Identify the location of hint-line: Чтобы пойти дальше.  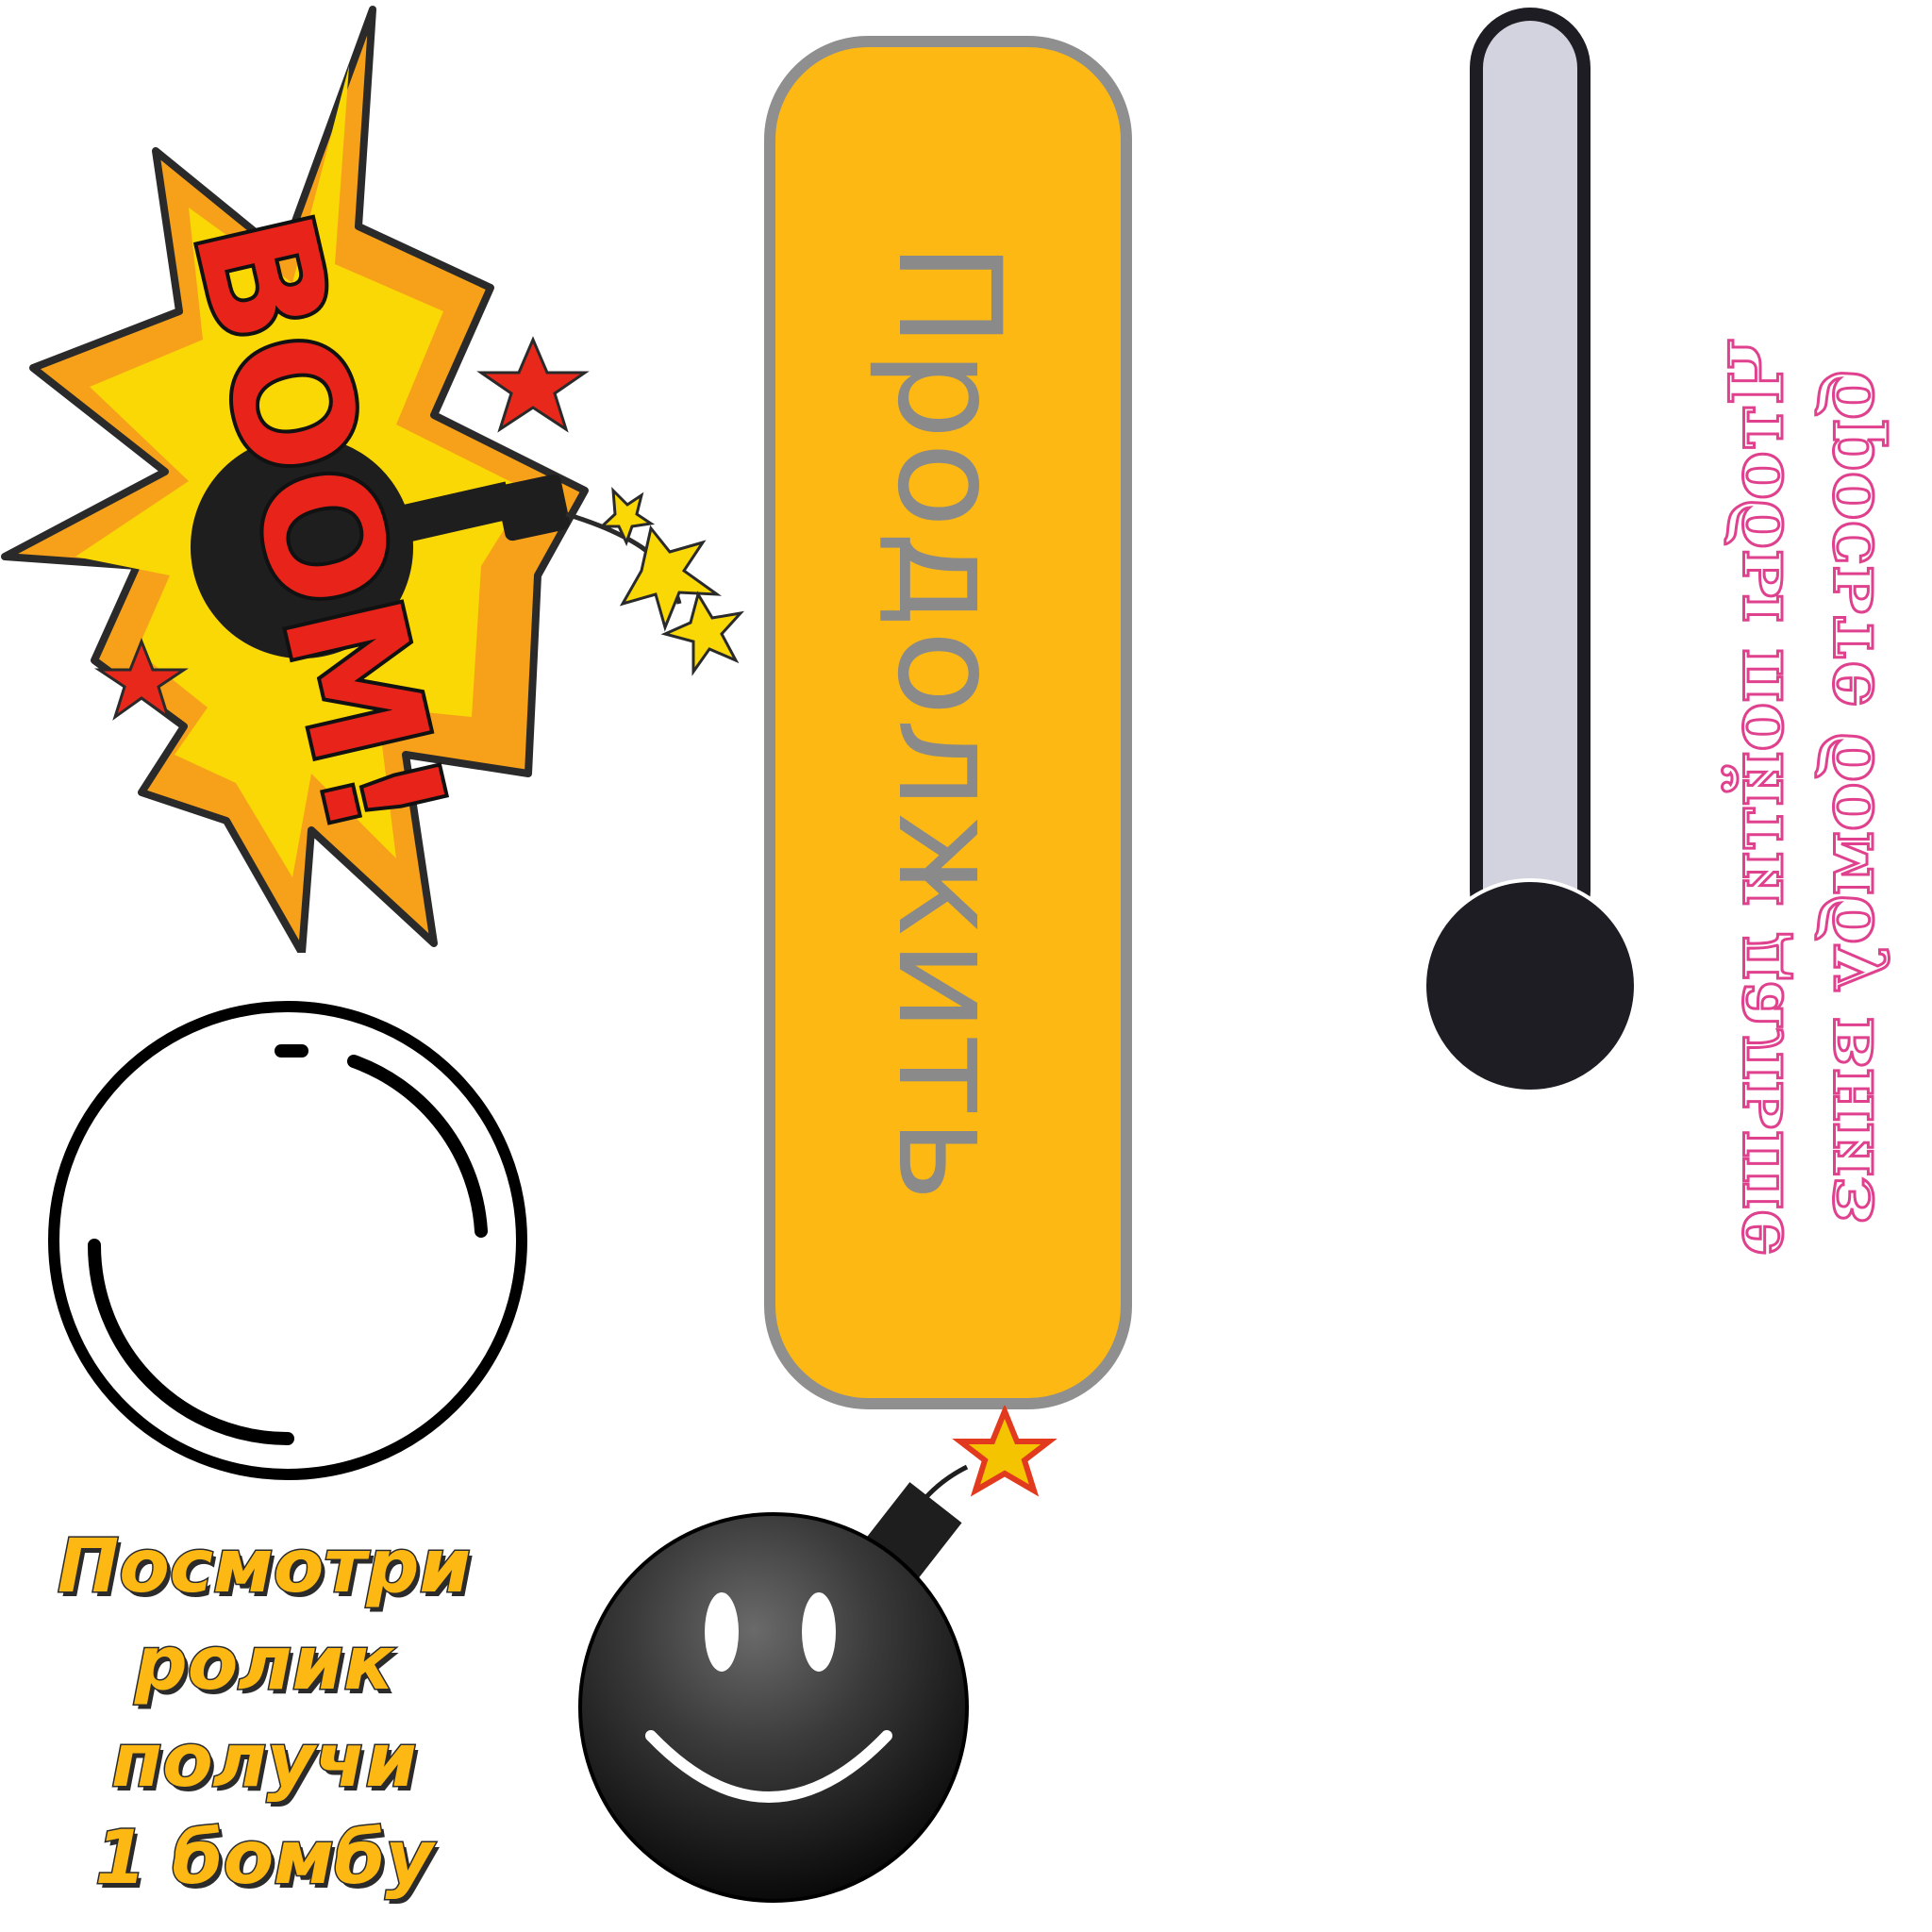
(1758, 797).